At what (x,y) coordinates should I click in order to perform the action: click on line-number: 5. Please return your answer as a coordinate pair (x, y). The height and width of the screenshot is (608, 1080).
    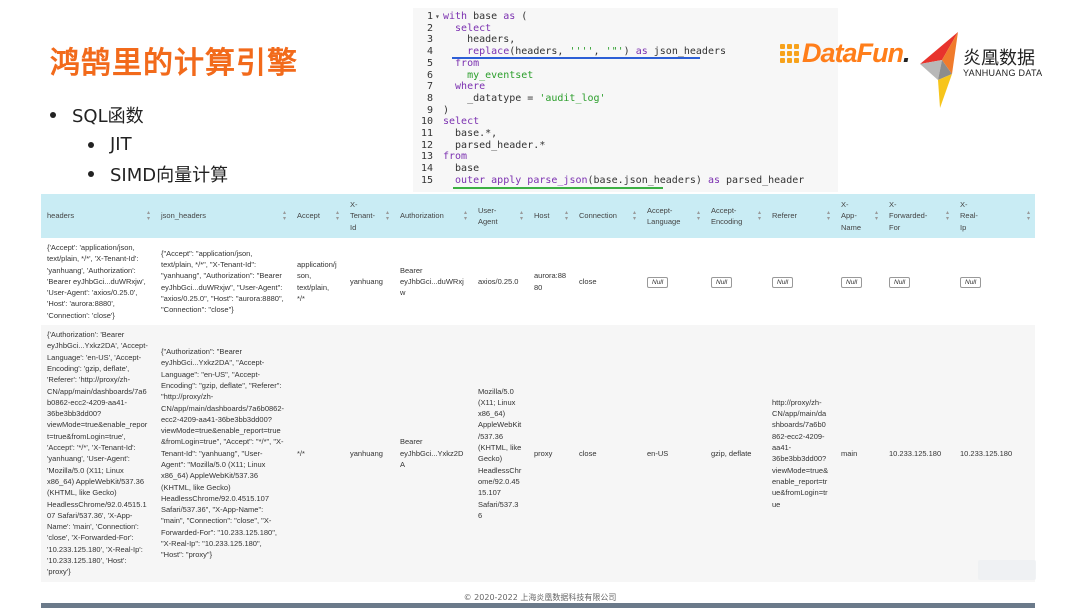
    Looking at the image, I should click on (429, 63).